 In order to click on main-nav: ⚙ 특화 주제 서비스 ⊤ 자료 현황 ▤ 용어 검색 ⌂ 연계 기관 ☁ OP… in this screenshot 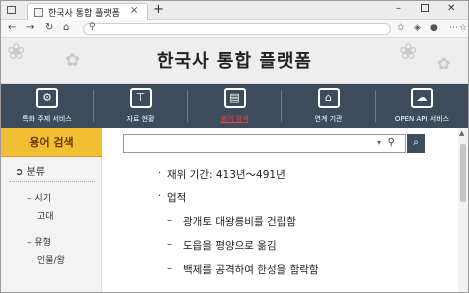, I will do `click(234, 106)`.